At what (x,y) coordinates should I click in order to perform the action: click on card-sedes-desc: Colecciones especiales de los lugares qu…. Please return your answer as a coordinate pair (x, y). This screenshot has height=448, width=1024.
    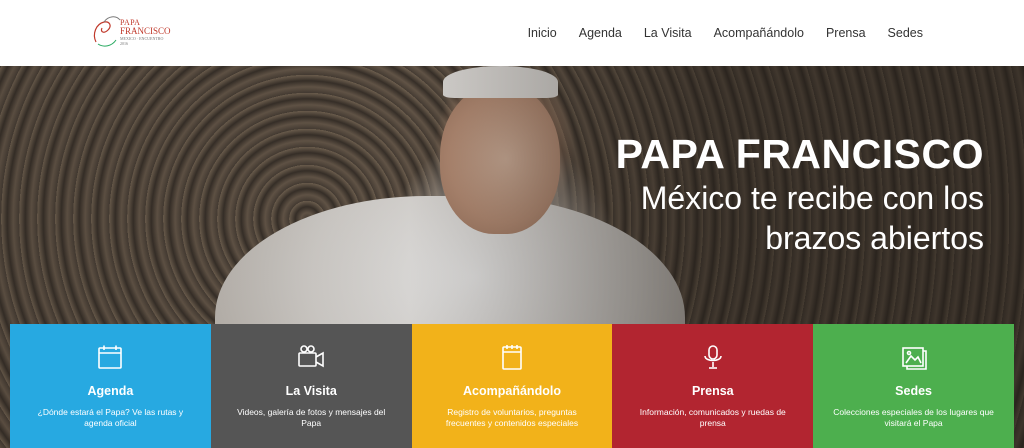
    Looking at the image, I should click on (913, 417).